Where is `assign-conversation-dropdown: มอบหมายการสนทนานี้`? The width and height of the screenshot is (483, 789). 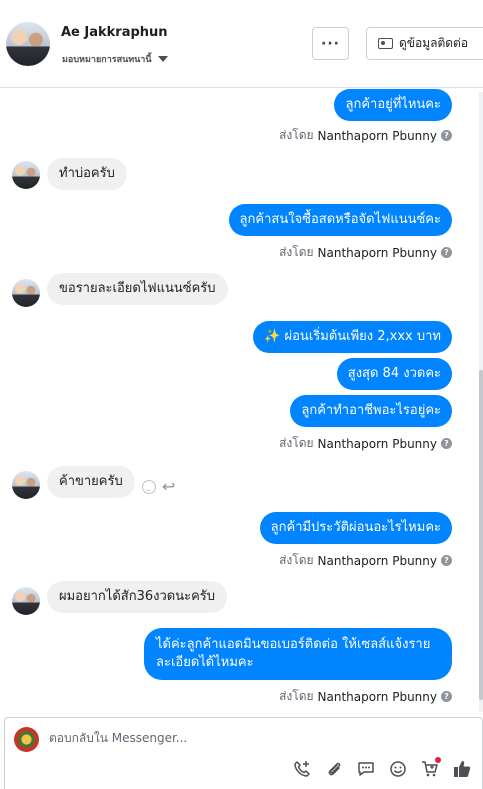
assign-conversation-dropdown: มอบหมายการสนทนานี้ is located at coordinates (115, 59).